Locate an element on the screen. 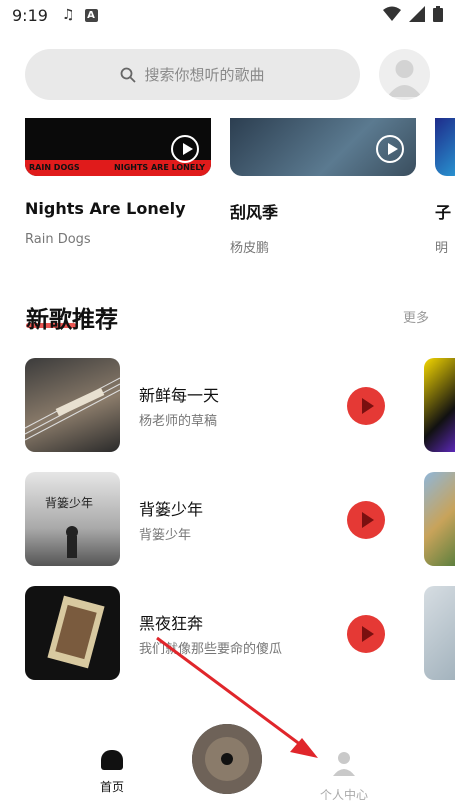 This screenshot has width=455, height=808. album-card: 子 明 is located at coordinates (445, 187).